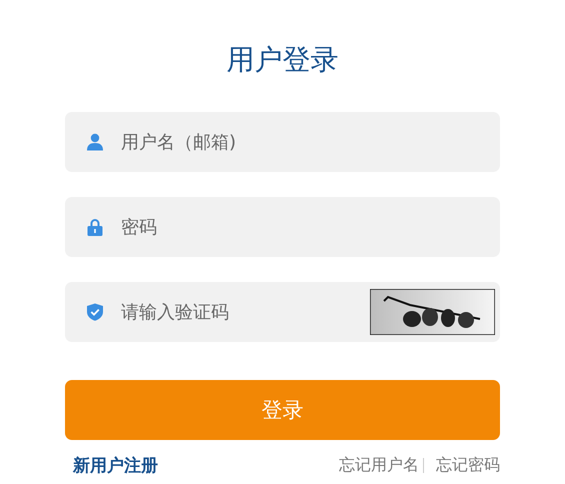 Image resolution: width=565 pixels, height=484 pixels. Describe the element at coordinates (95, 312) in the screenshot. I see `shield-icon` at that location.